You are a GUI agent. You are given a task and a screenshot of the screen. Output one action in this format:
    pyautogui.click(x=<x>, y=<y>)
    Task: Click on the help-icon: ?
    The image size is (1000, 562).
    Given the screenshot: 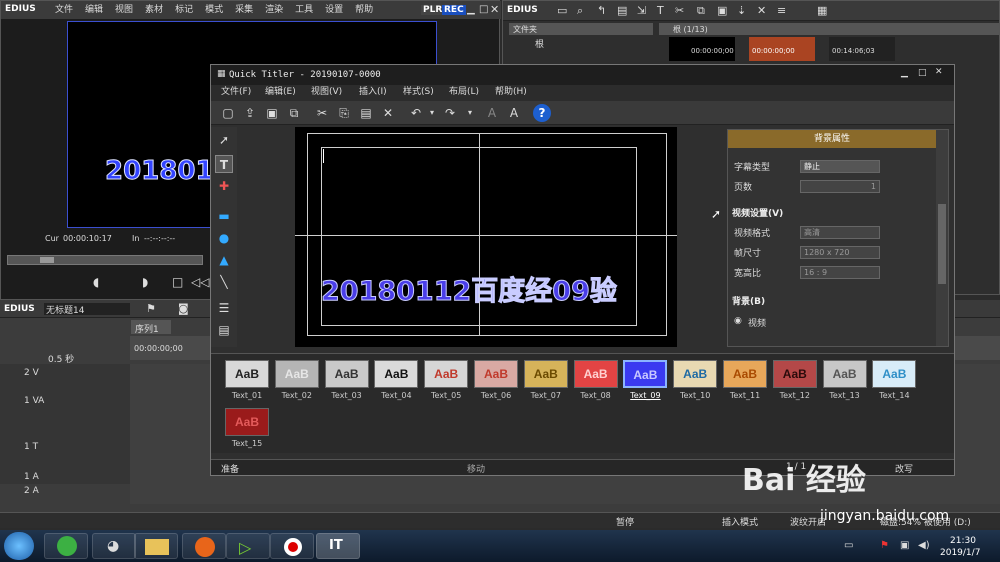 What is the action you would take?
    pyautogui.click(x=542, y=113)
    